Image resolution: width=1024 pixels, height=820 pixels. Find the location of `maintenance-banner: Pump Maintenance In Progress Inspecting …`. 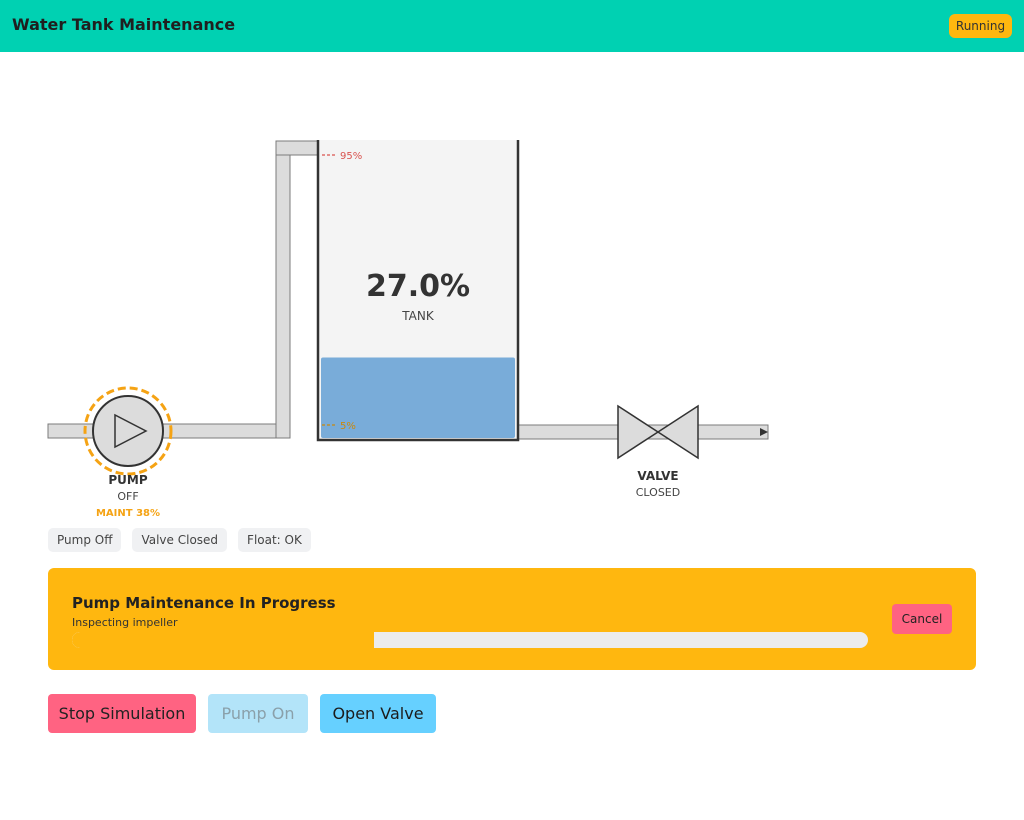

maintenance-banner: Pump Maintenance In Progress Inspecting … is located at coordinates (512, 619).